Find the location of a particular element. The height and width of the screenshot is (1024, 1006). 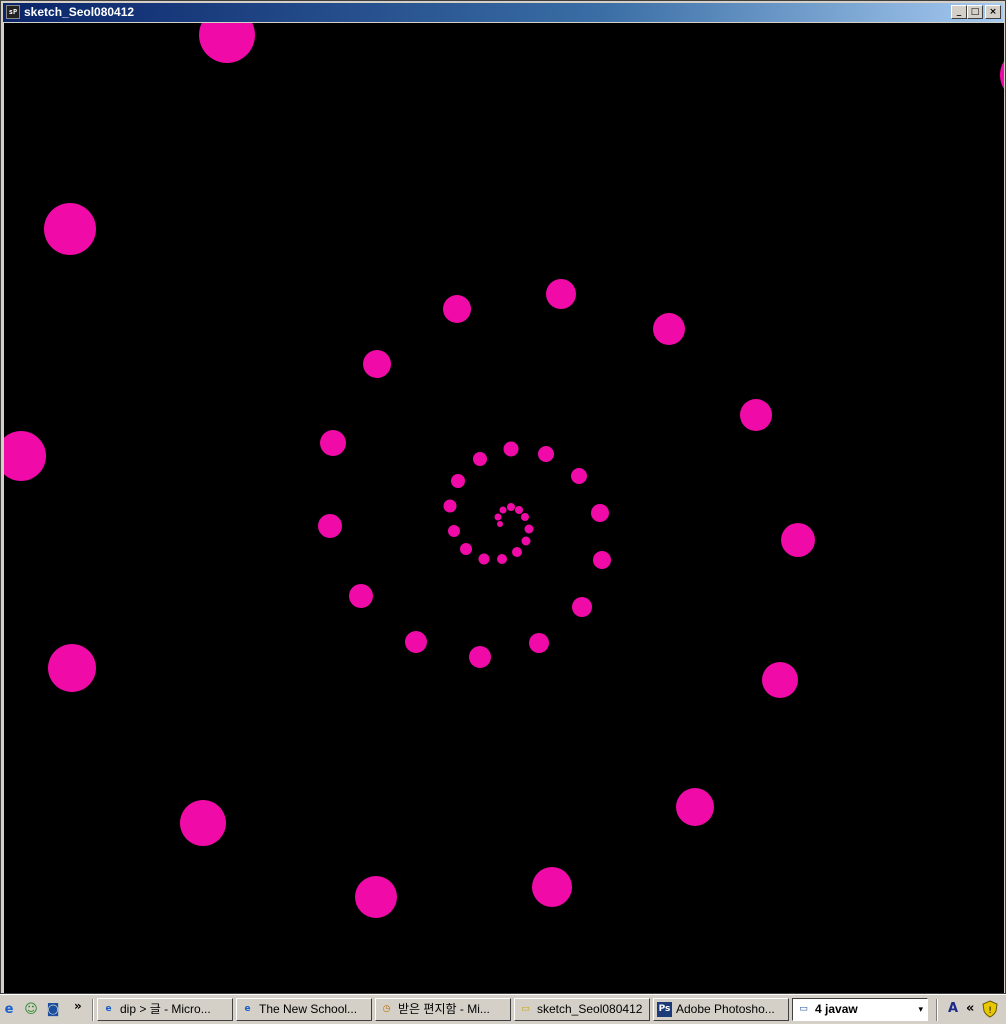

shield-icon: ! is located at coordinates (990, 1012).